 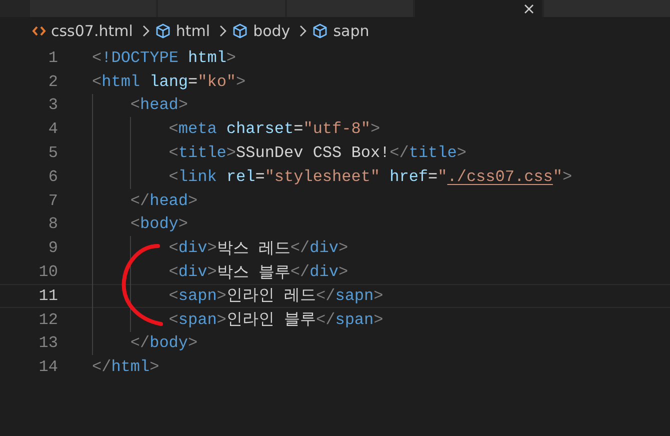 I want to click on close-icon, so click(x=529, y=9).